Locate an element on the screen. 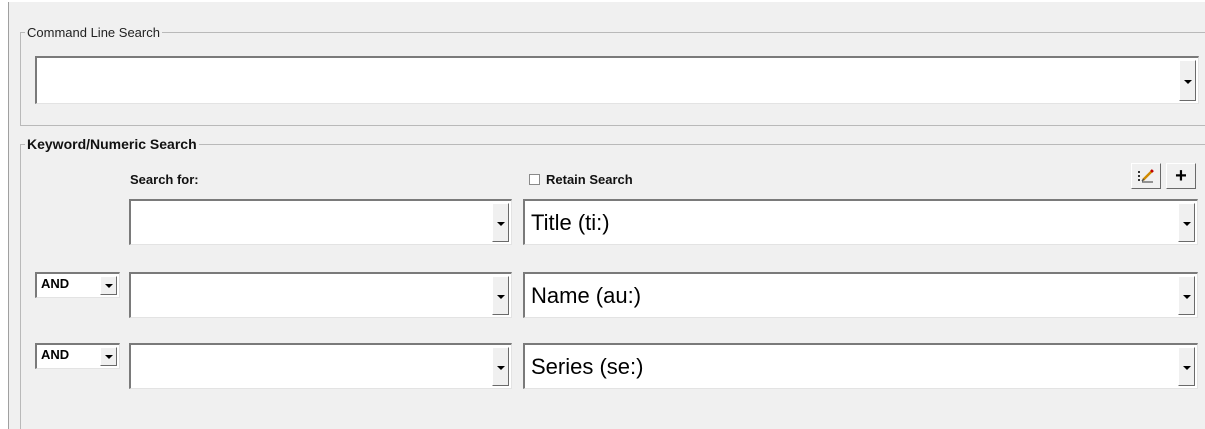 The image size is (1205, 429). boolean-operator-value-3: AND is located at coordinates (55, 354).